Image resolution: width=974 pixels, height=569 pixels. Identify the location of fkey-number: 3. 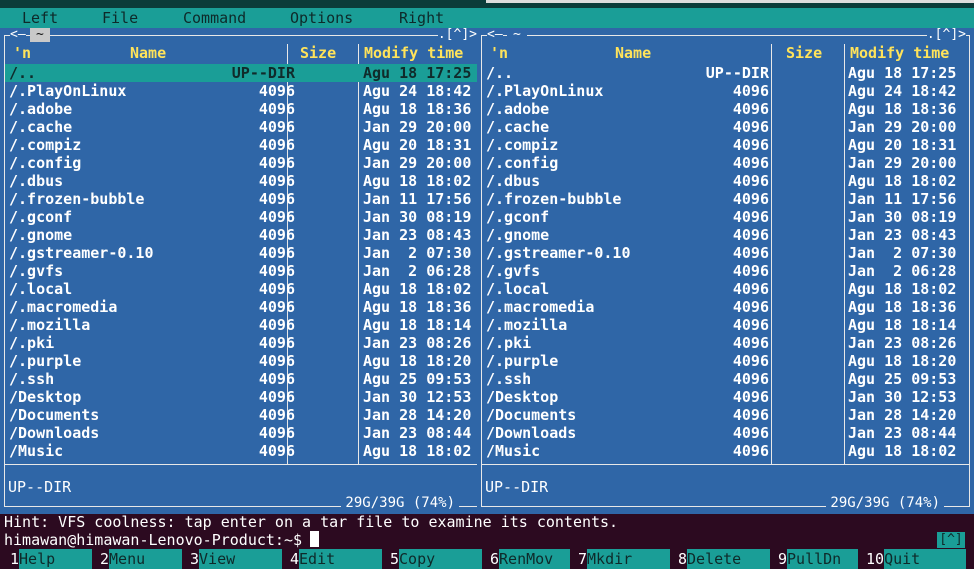
(195, 559).